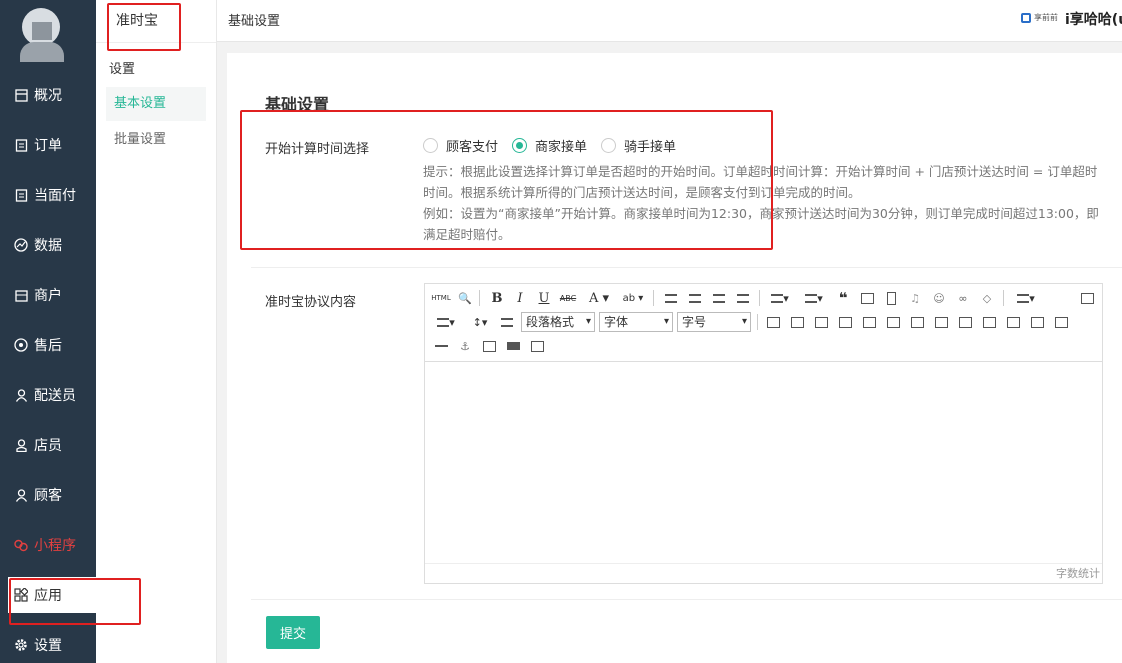  I want to click on align-justify-icon, so click(743, 298).